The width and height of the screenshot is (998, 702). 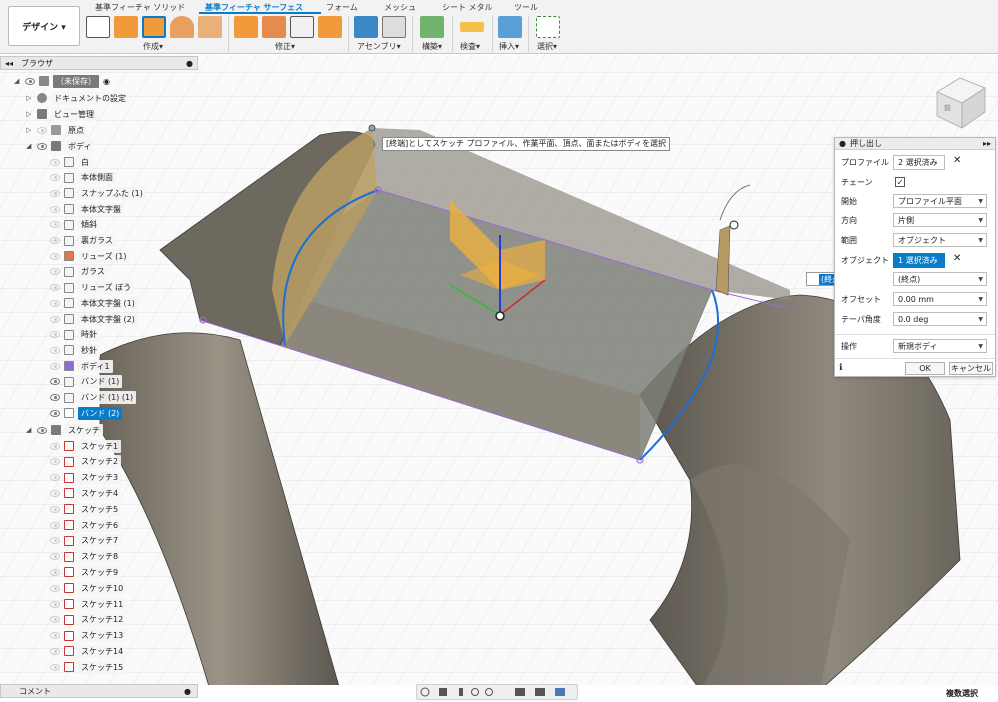 I want to click on direction-dropdown: 片側 ▼, so click(x=940, y=220).